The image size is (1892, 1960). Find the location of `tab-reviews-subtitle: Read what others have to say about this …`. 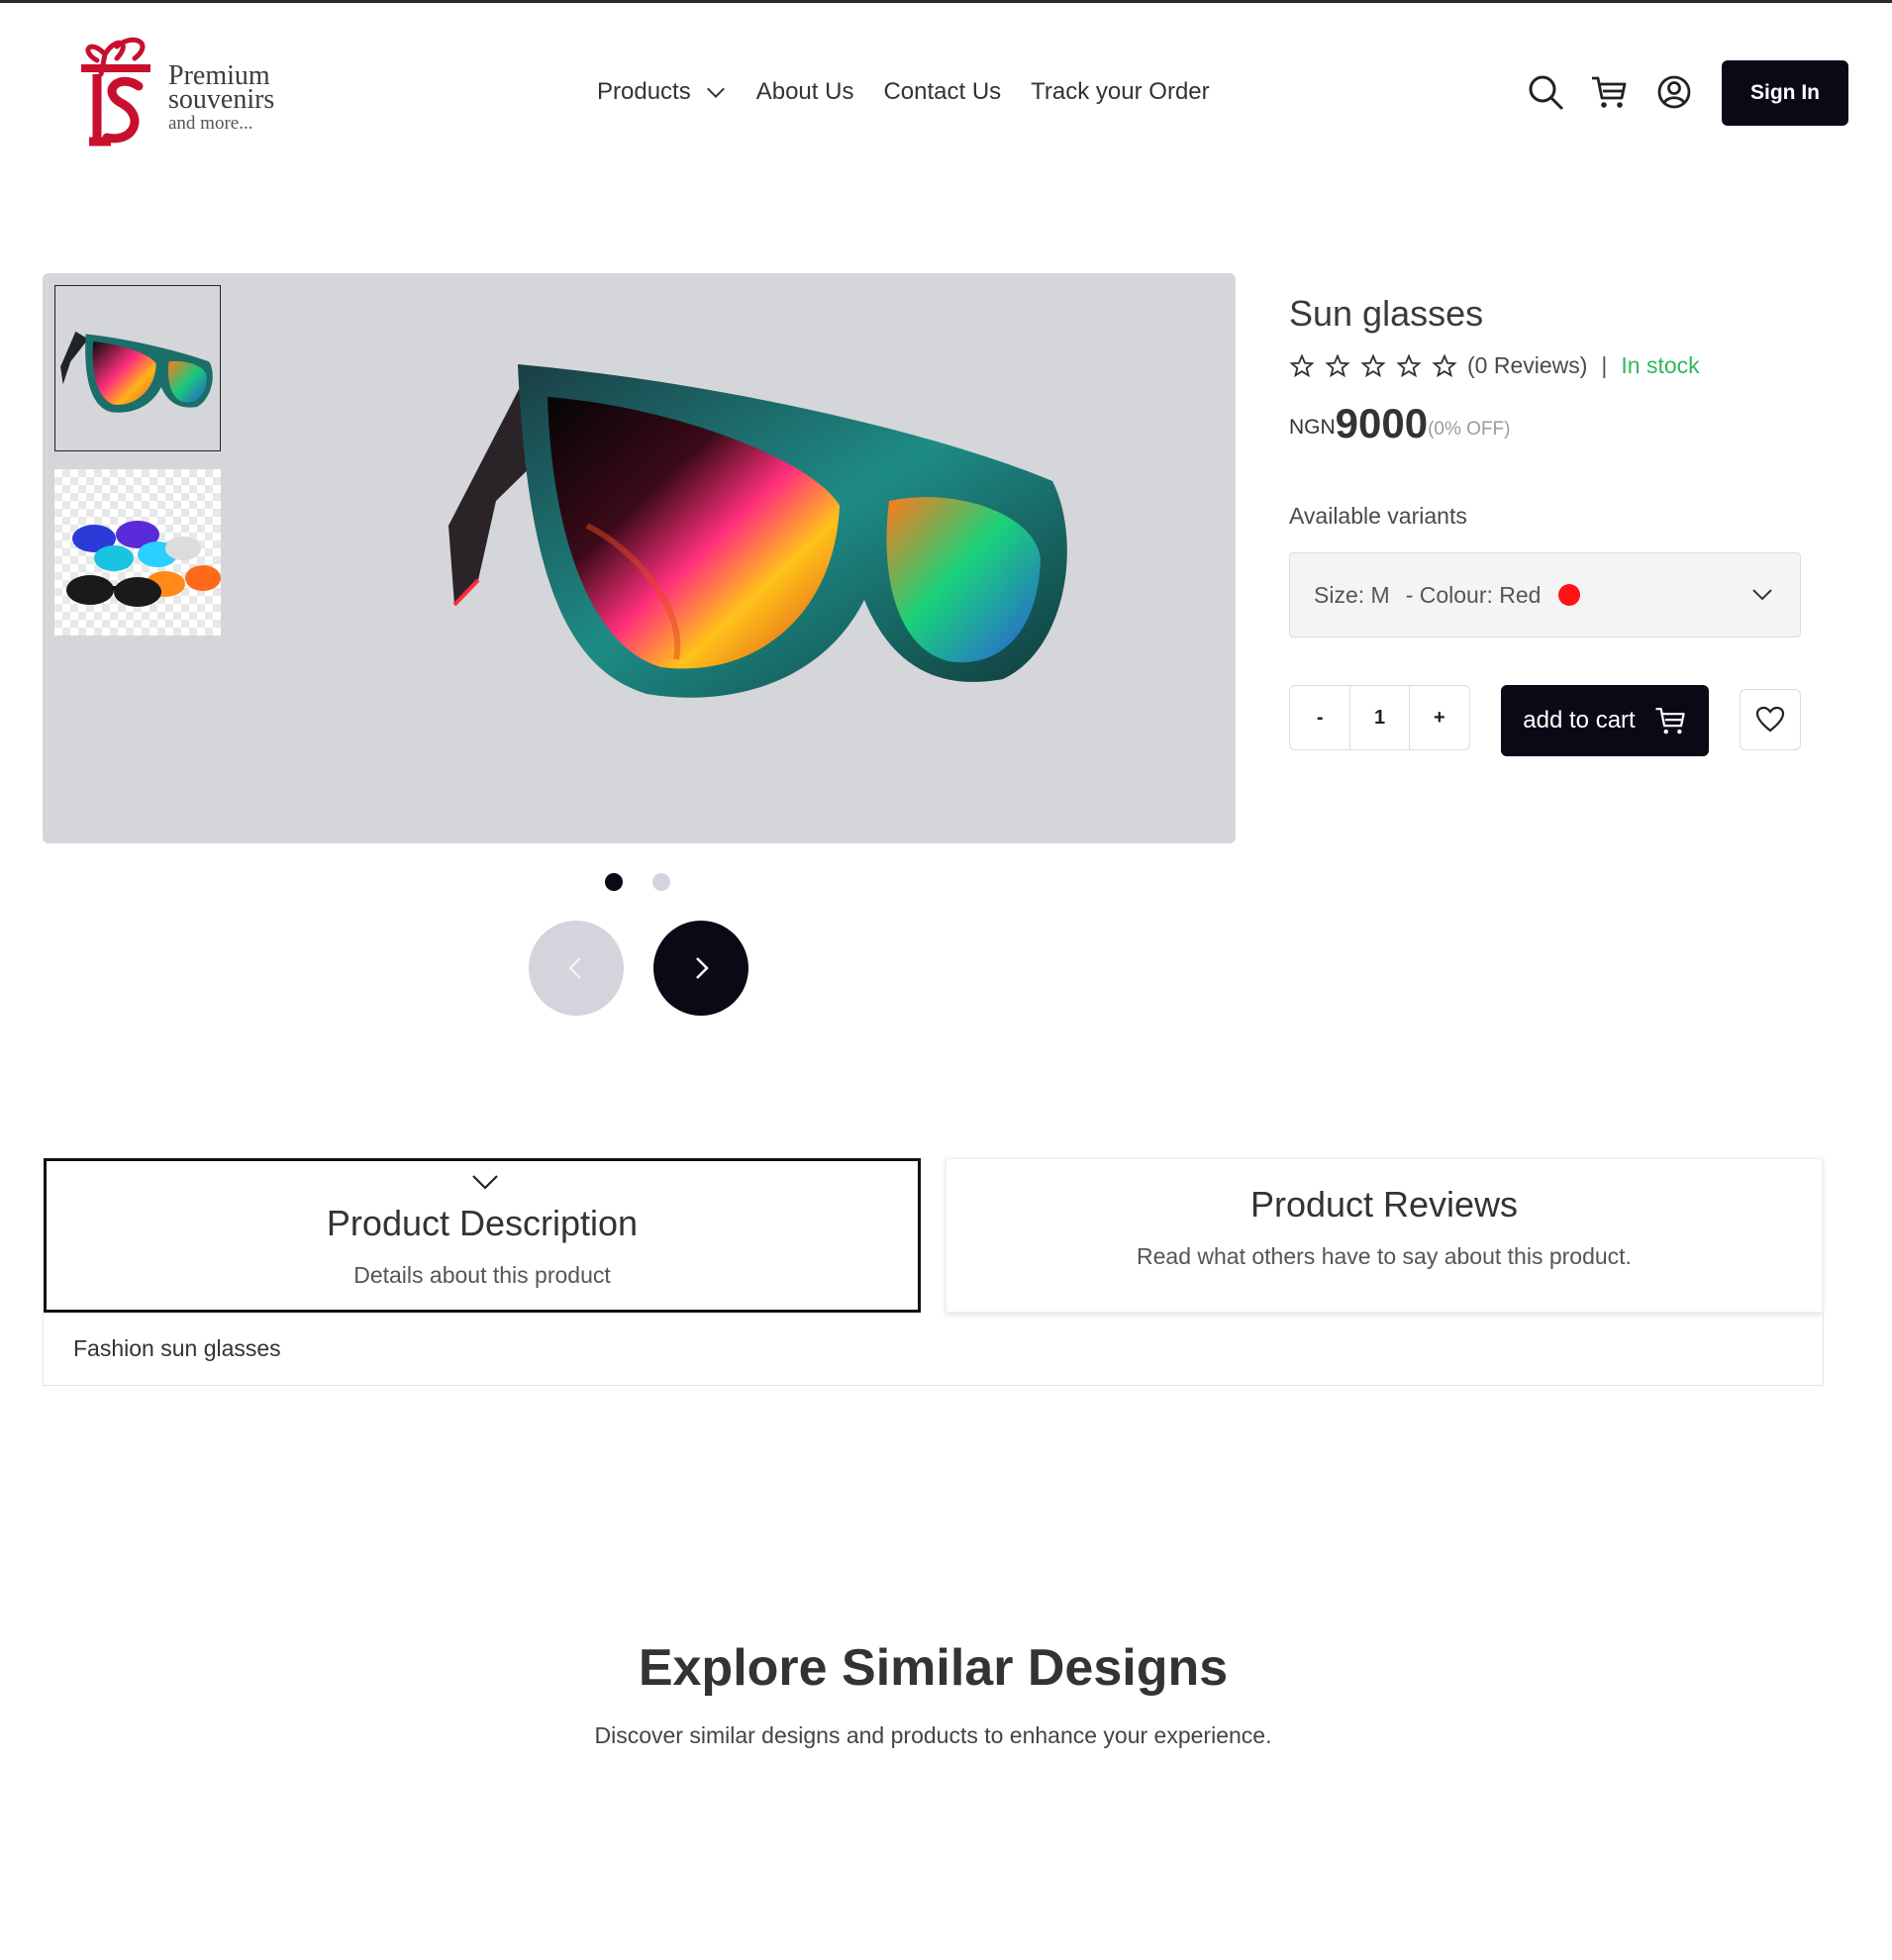

tab-reviews-subtitle: Read what others have to say about this … is located at coordinates (1384, 1256).